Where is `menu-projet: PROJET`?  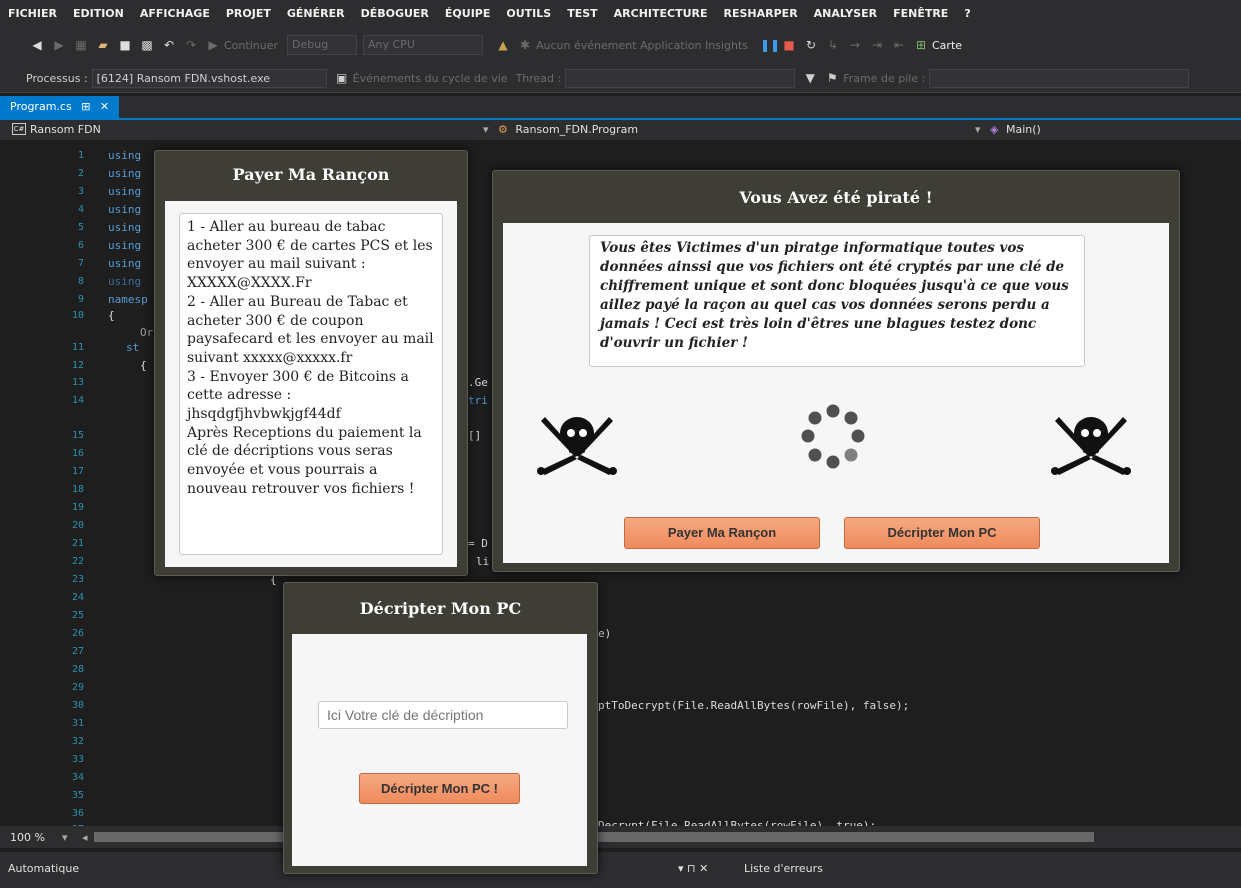
menu-projet: PROJET is located at coordinates (248, 13).